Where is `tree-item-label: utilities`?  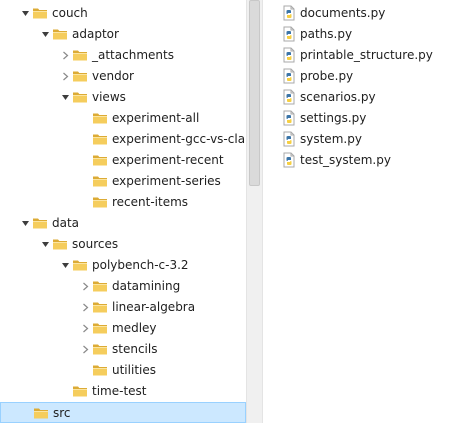
tree-item-label: utilities is located at coordinates (134, 370).